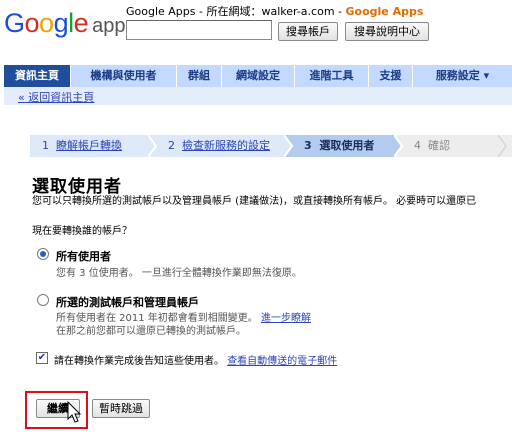 This screenshot has width=512, height=443. Describe the element at coordinates (37, 76) in the screenshot. I see `tab-dashboard: 資訊主頁` at that location.